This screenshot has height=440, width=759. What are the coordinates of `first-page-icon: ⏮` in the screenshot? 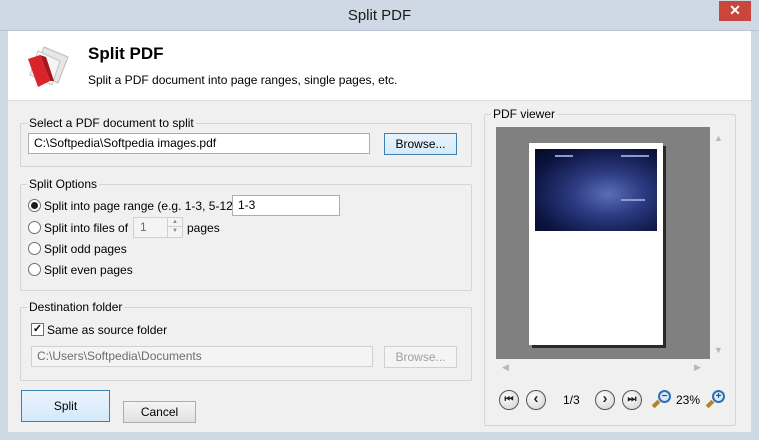 It's located at (509, 400).